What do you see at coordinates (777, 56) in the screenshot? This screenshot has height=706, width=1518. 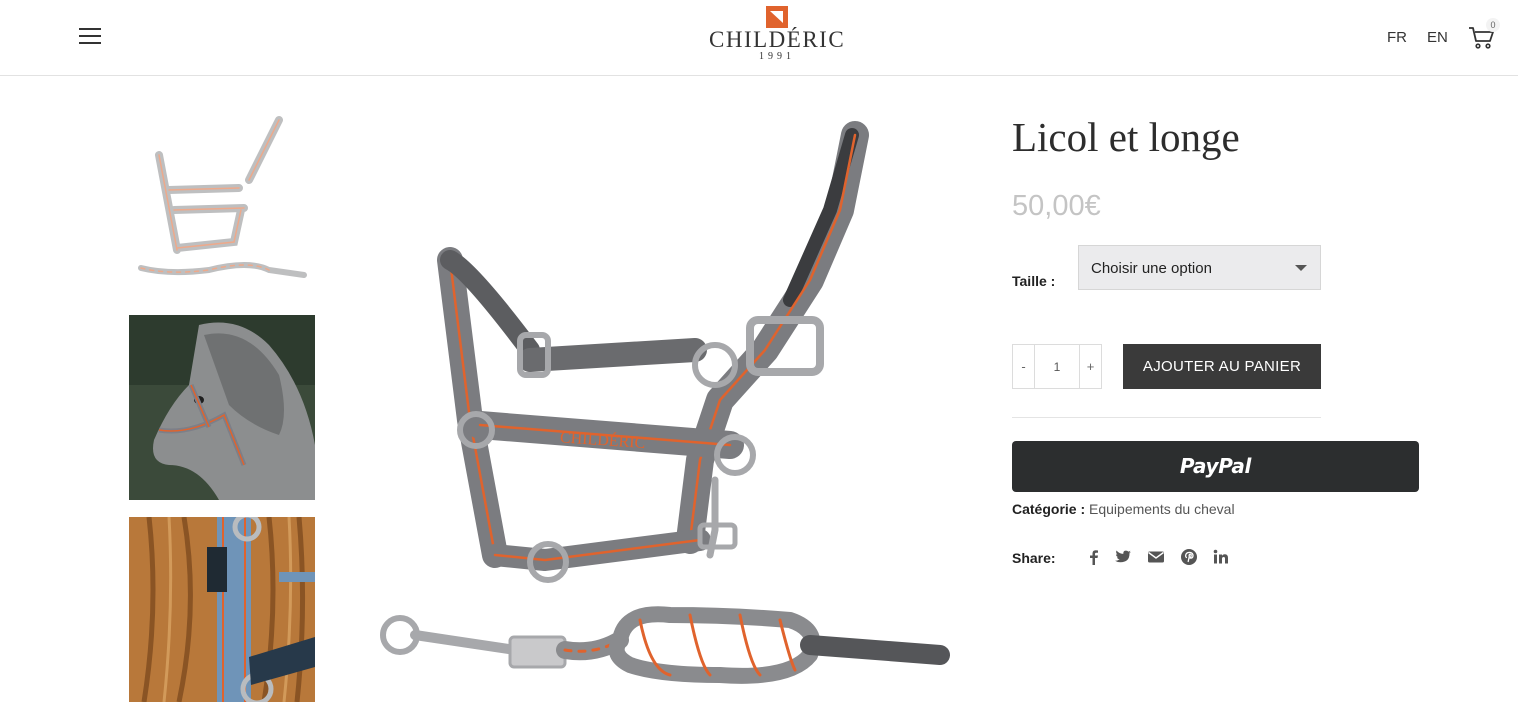 I see `brand-year: 1991` at bounding box center [777, 56].